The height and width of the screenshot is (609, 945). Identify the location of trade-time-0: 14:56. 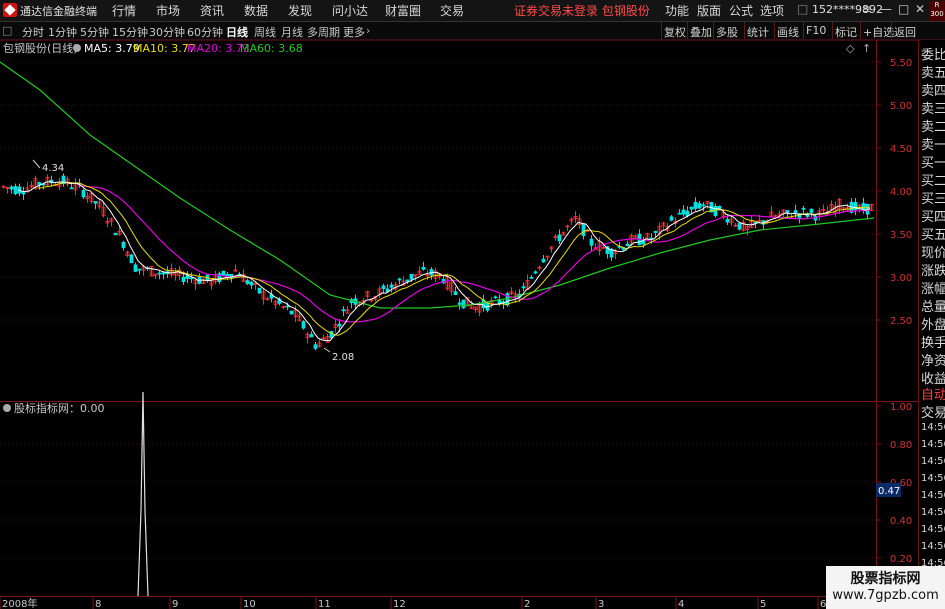
(933, 427).